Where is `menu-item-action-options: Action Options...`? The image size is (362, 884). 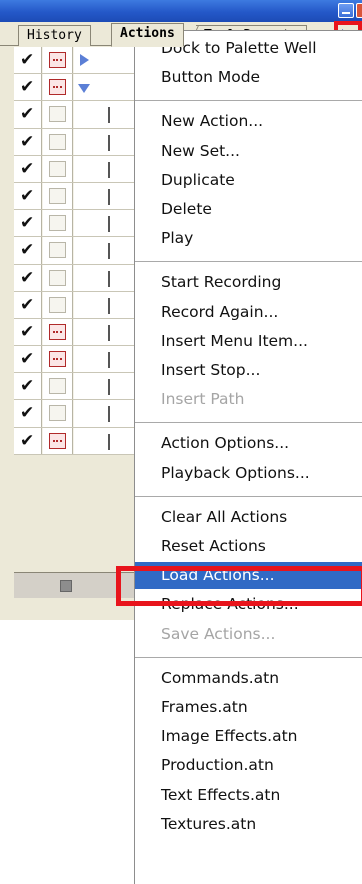 menu-item-action-options: Action Options... is located at coordinates (248, 443).